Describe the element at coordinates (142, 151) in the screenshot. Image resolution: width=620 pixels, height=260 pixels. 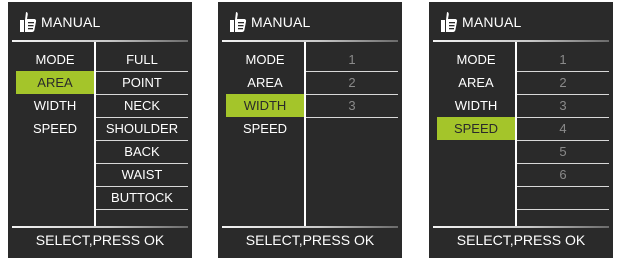
I see `option-back: BACK` at that location.